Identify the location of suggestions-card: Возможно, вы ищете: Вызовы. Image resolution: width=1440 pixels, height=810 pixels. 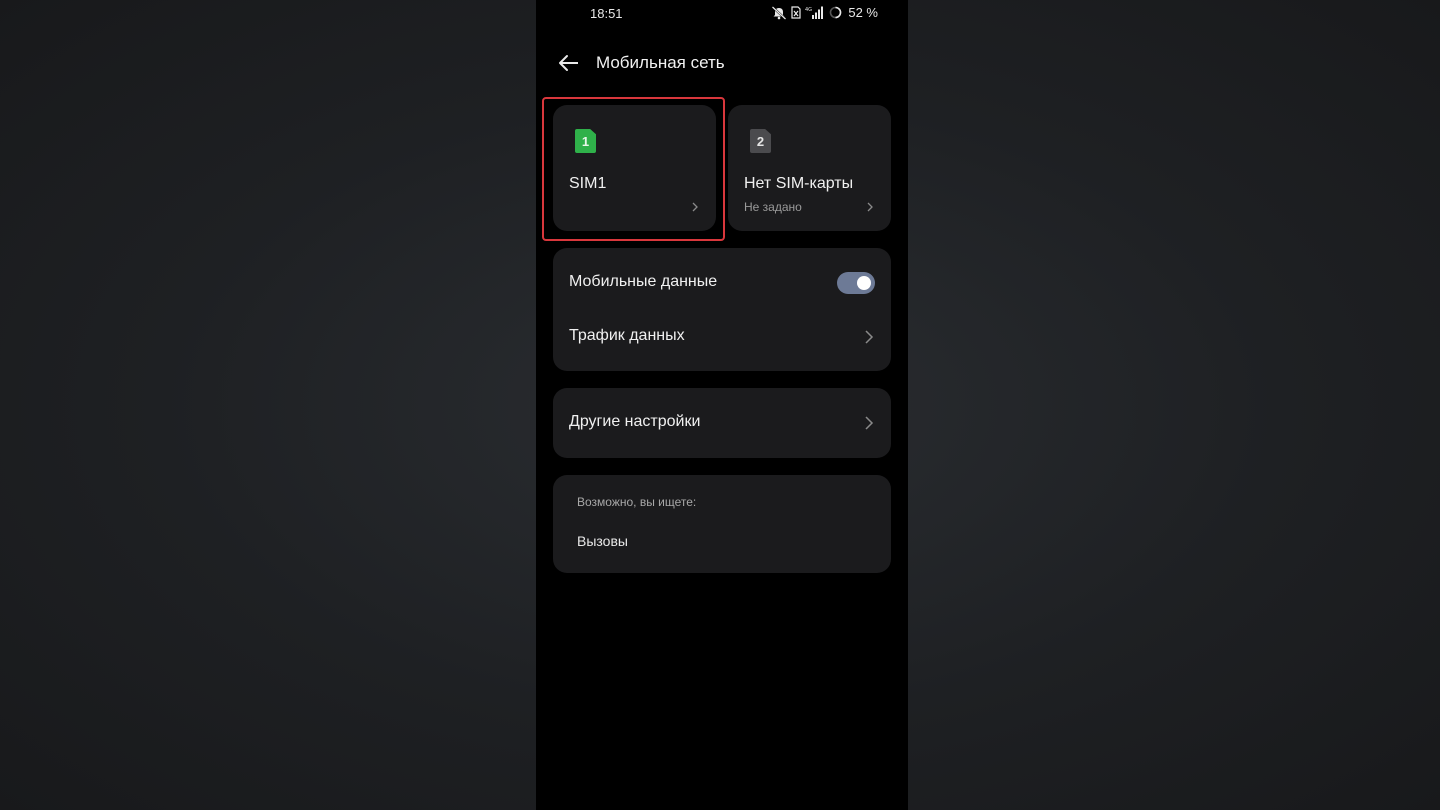
(722, 524).